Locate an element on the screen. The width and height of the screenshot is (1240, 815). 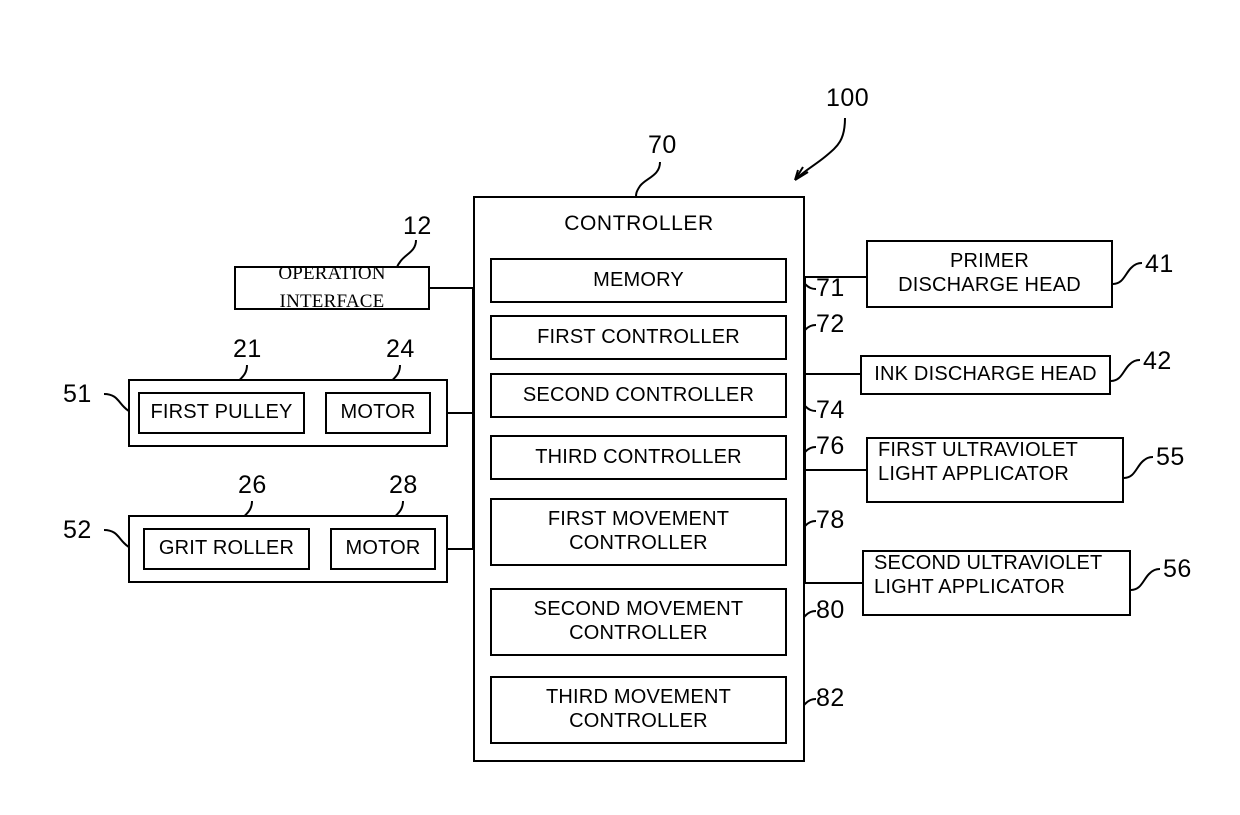
motor-28-box: MOTOR is located at coordinates (383, 549).